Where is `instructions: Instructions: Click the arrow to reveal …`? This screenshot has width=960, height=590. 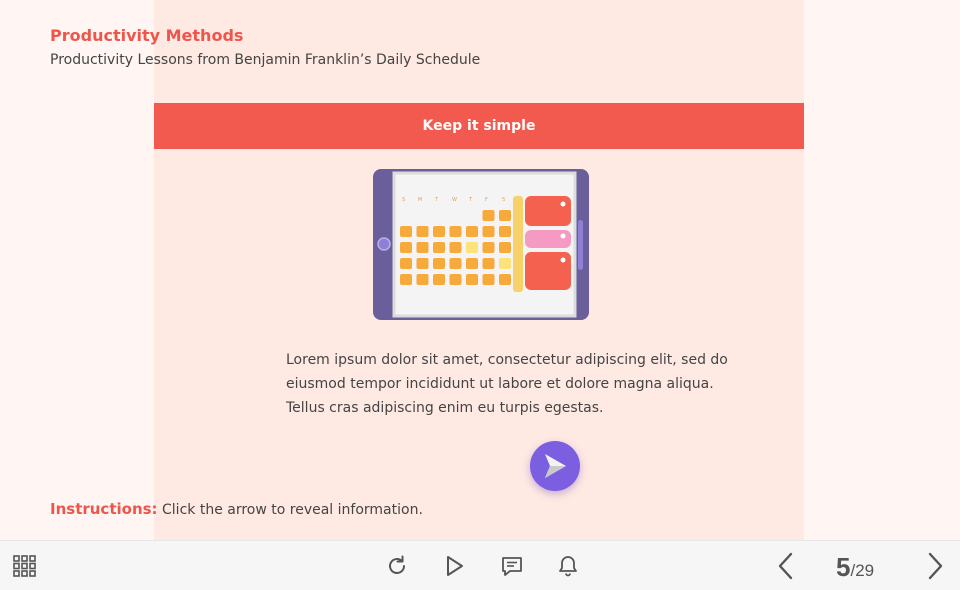
instructions: Instructions: Click the arrow to reveal … is located at coordinates (236, 509).